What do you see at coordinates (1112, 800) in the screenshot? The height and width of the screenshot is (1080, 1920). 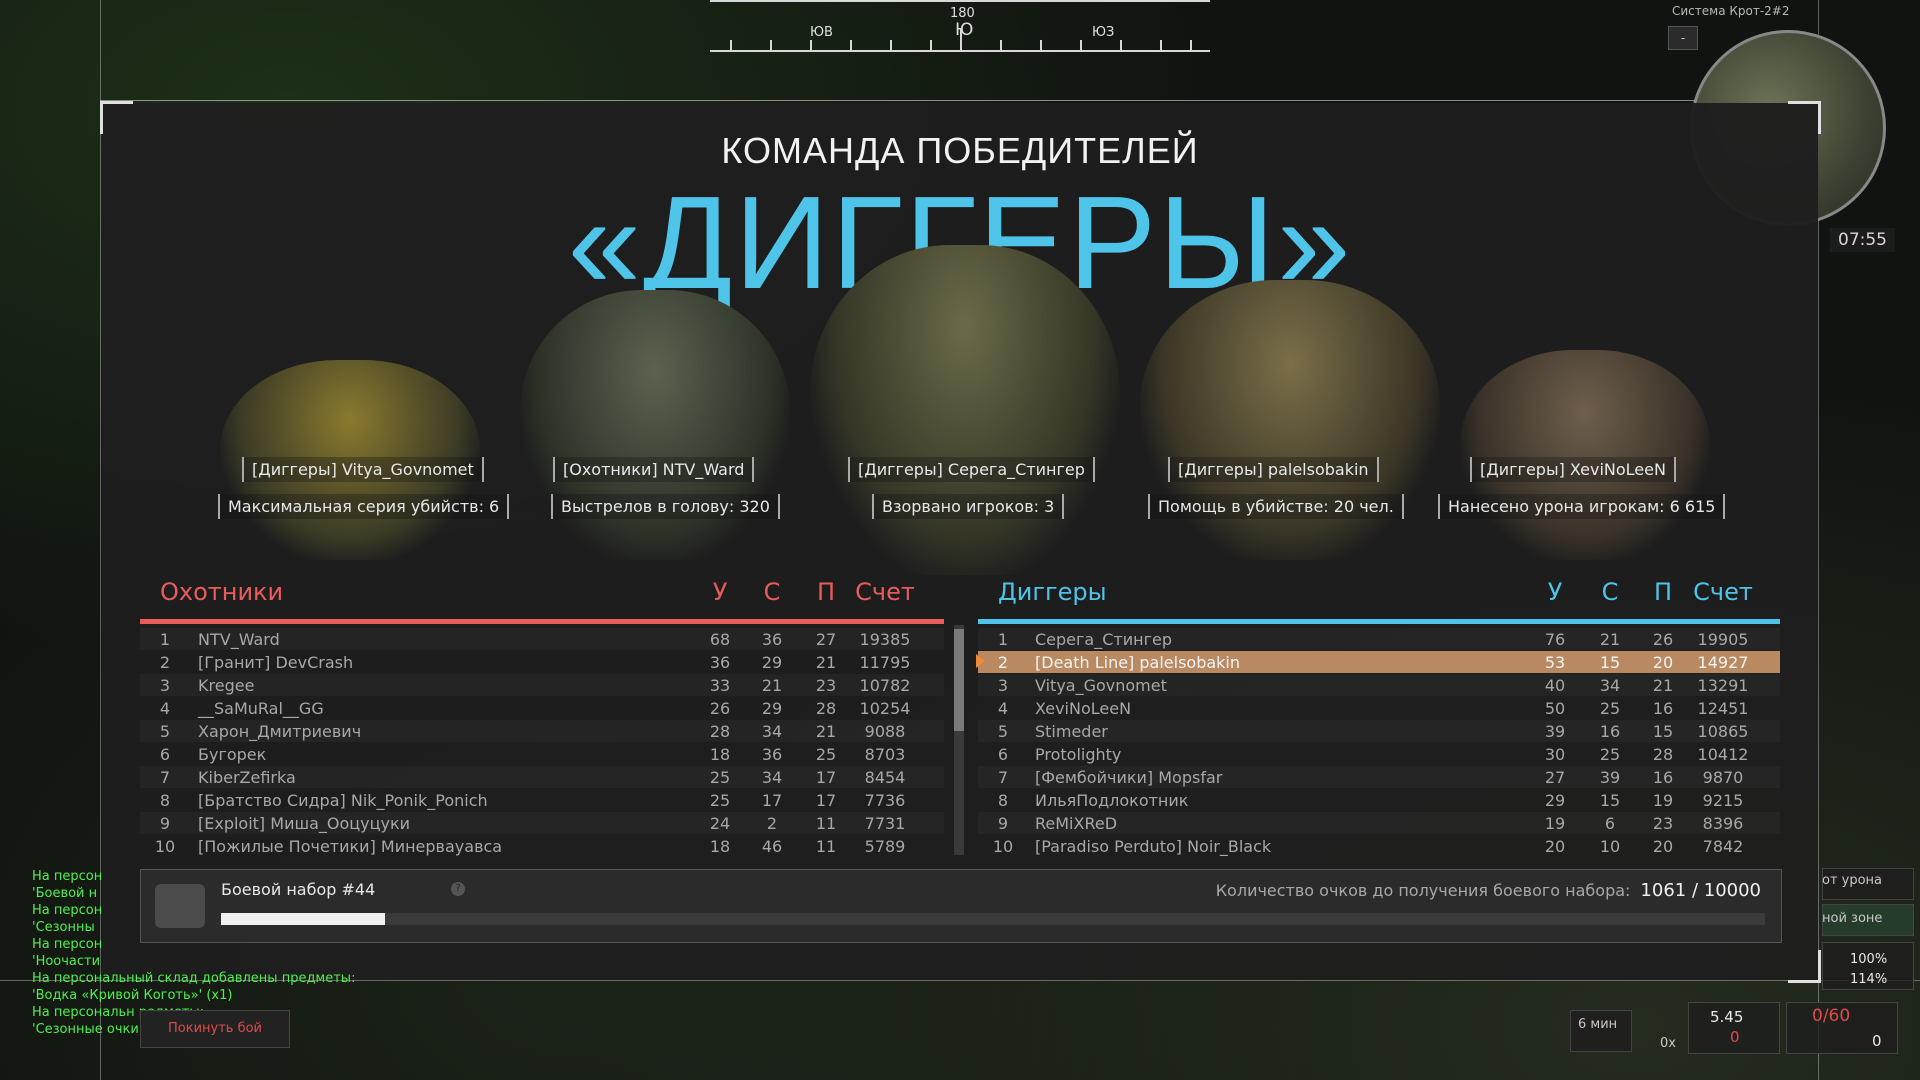 I see `row-player-name: ИльяПодлокотник` at bounding box center [1112, 800].